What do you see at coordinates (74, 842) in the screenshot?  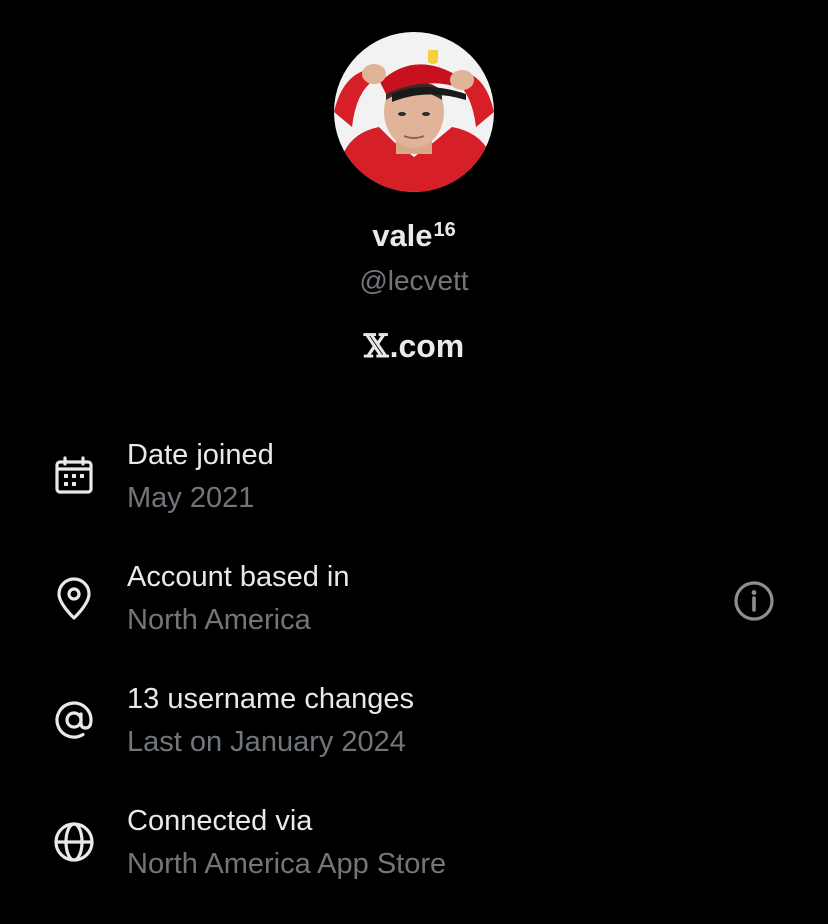 I see `globe-icon` at bounding box center [74, 842].